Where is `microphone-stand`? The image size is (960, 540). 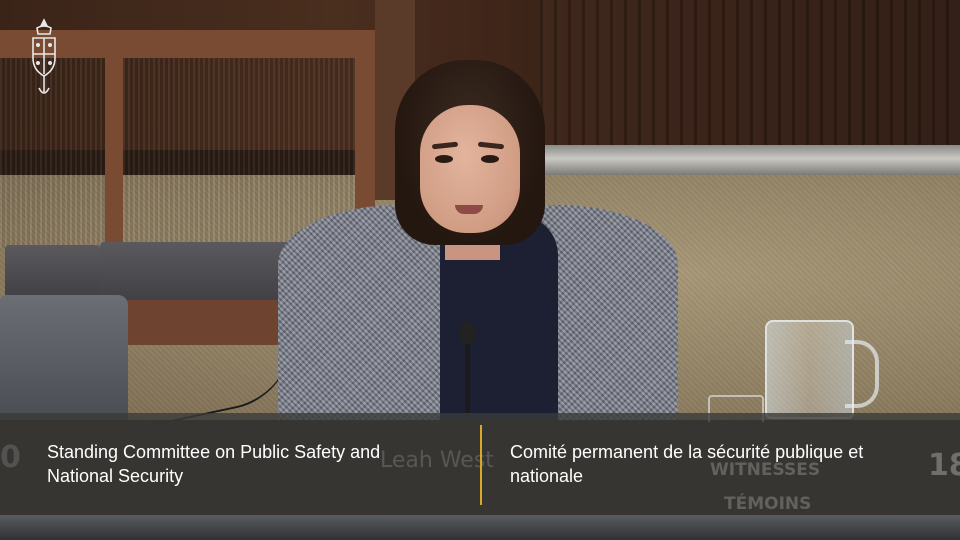
microphone-stand is located at coordinates (467, 378).